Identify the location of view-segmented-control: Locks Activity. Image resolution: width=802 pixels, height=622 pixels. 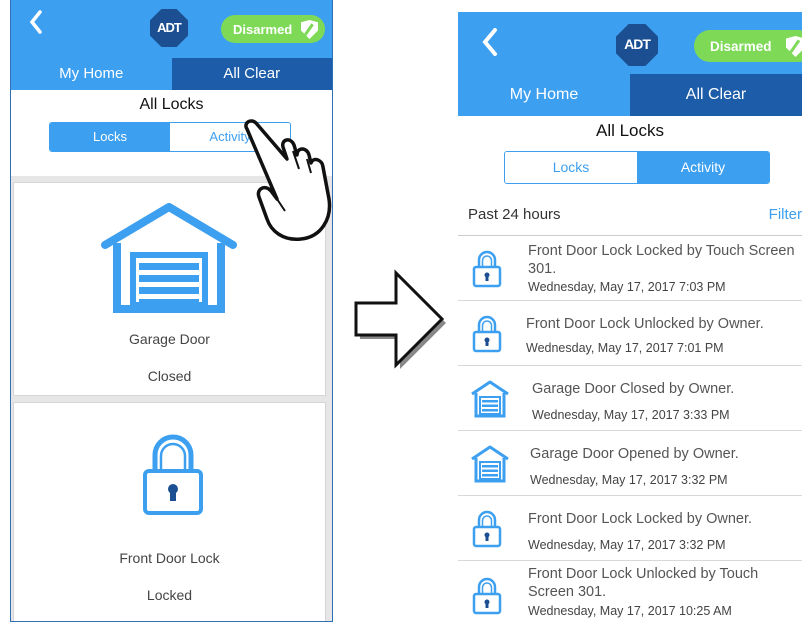
(637, 167).